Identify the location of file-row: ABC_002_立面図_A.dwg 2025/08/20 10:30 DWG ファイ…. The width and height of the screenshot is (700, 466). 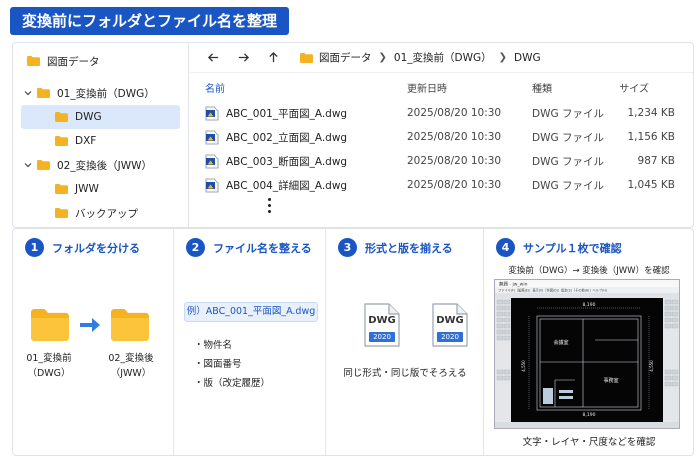
(441, 137).